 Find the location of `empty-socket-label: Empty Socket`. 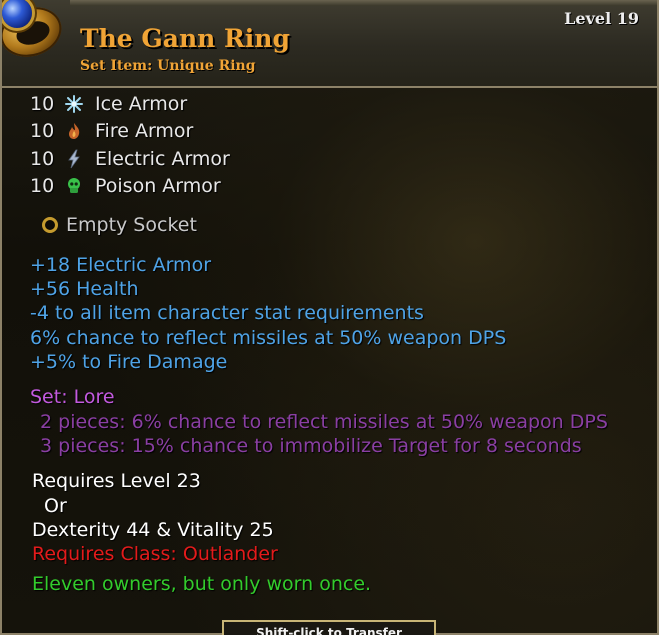

empty-socket-label: Empty Socket is located at coordinates (131, 225).